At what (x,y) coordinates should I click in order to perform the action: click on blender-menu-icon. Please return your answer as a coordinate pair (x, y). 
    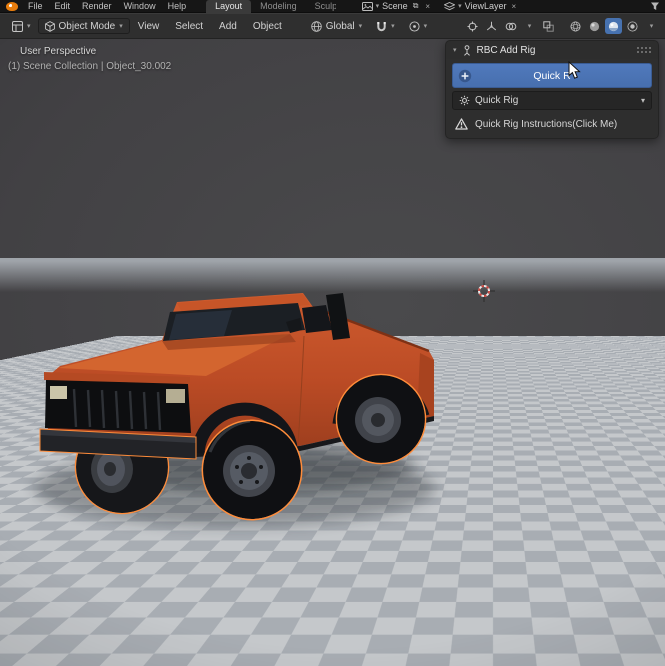
    Looking at the image, I should click on (12, 6).